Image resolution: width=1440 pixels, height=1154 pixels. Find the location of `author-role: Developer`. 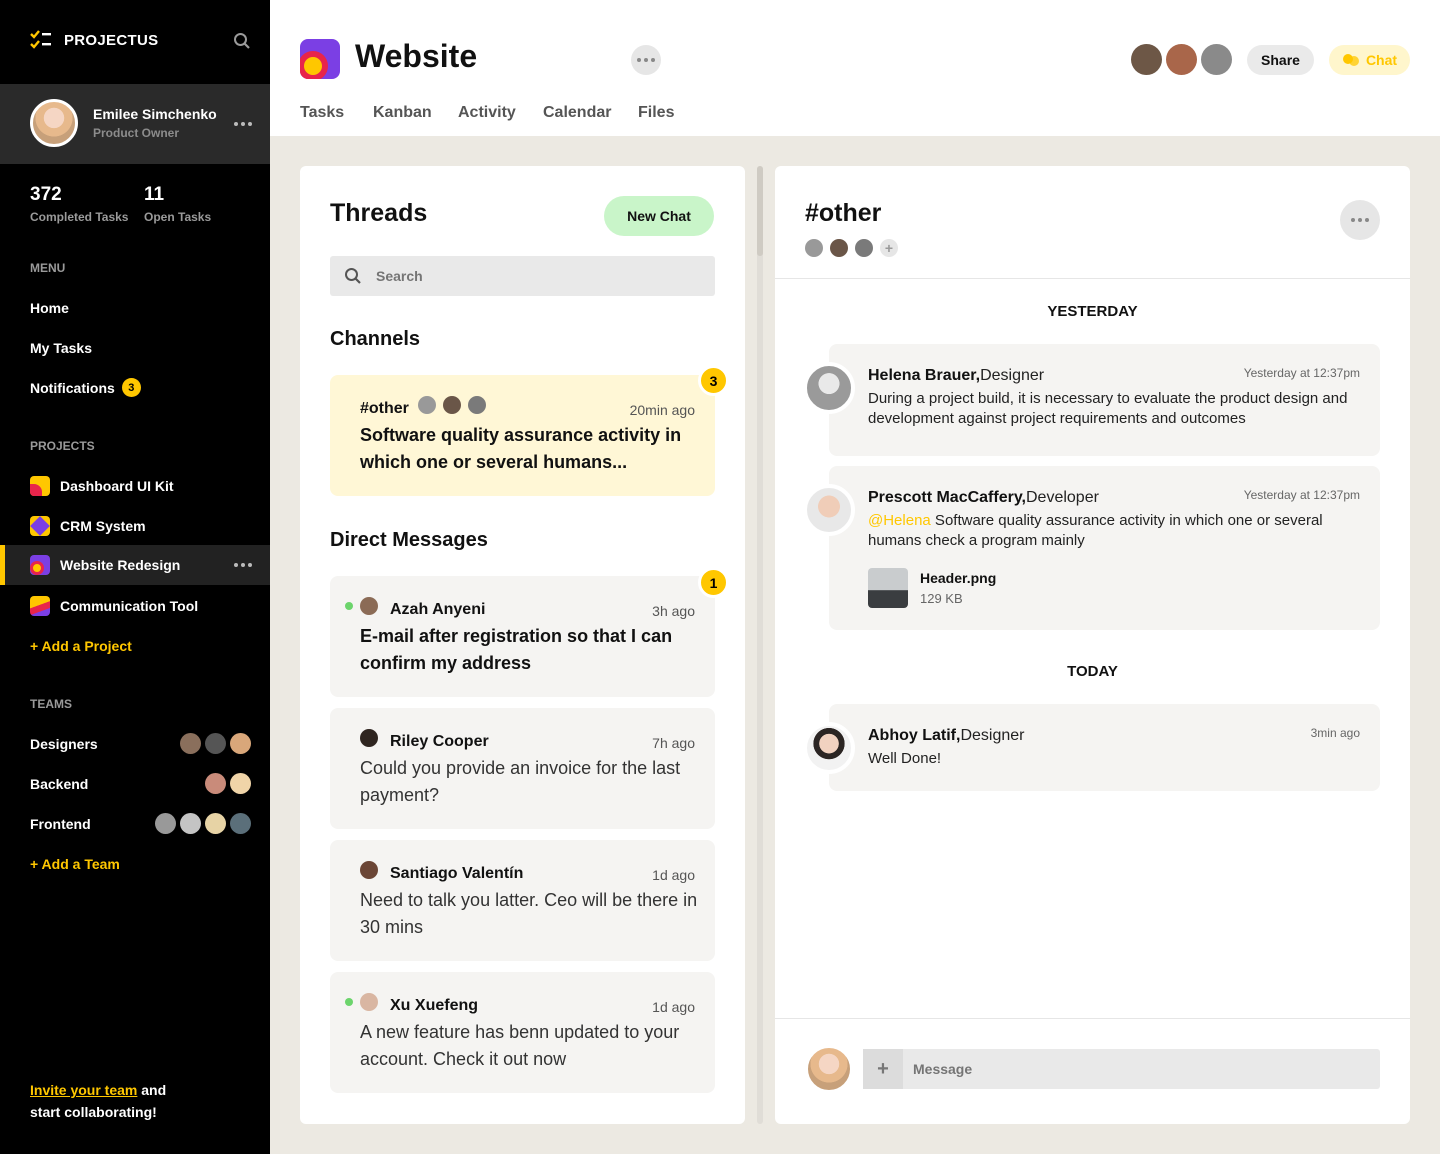

author-role: Developer is located at coordinates (1062, 497).